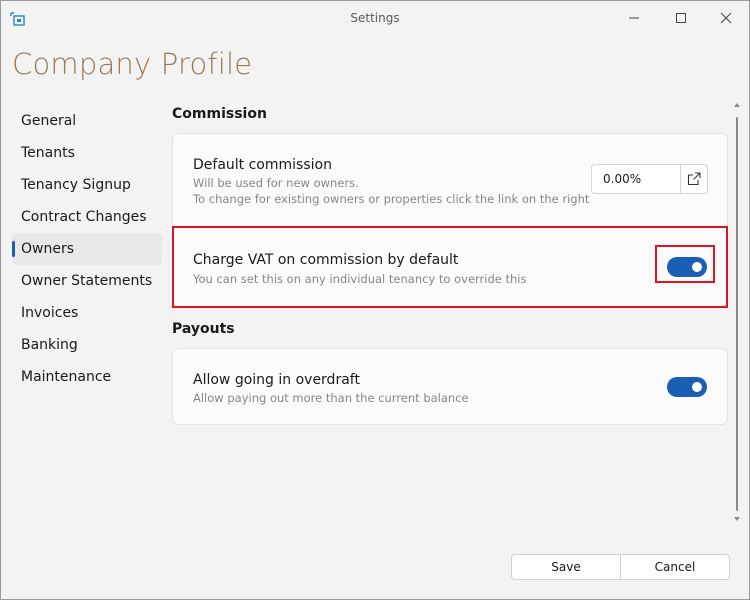  What do you see at coordinates (87, 345) in the screenshot?
I see `sidebar-item-banking: Banking` at bounding box center [87, 345].